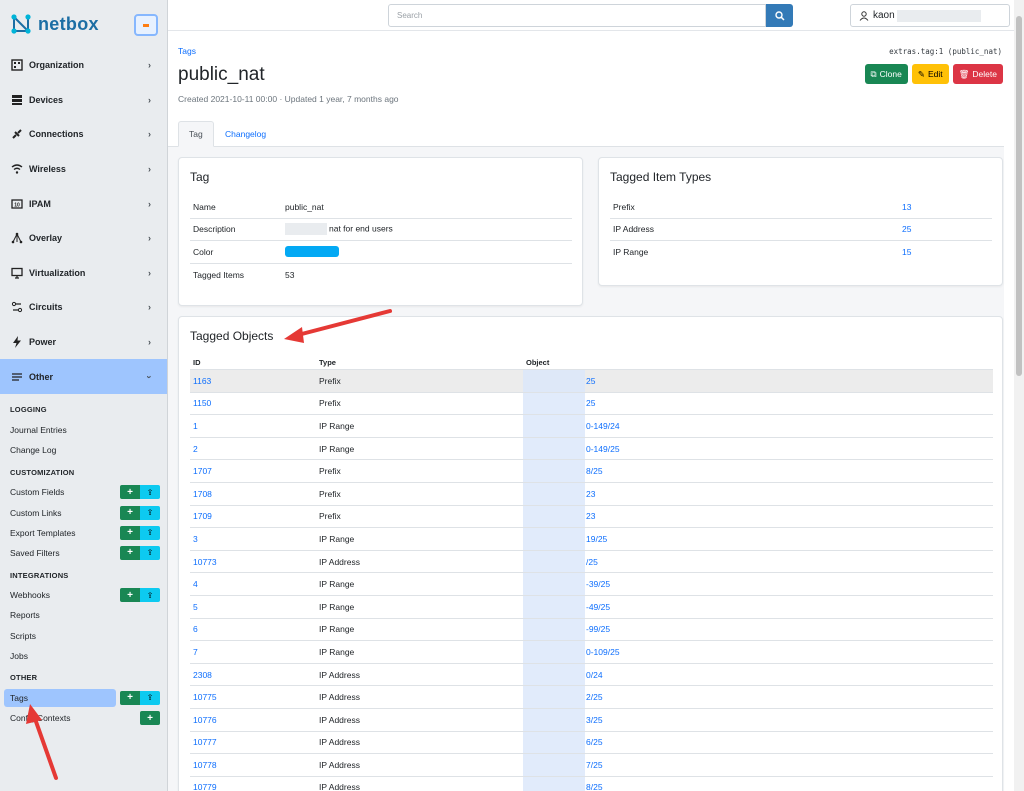  Describe the element at coordinates (83, 533) in the screenshot. I see `sidebar-item-export-templates: Export Templates + ⇪` at that location.